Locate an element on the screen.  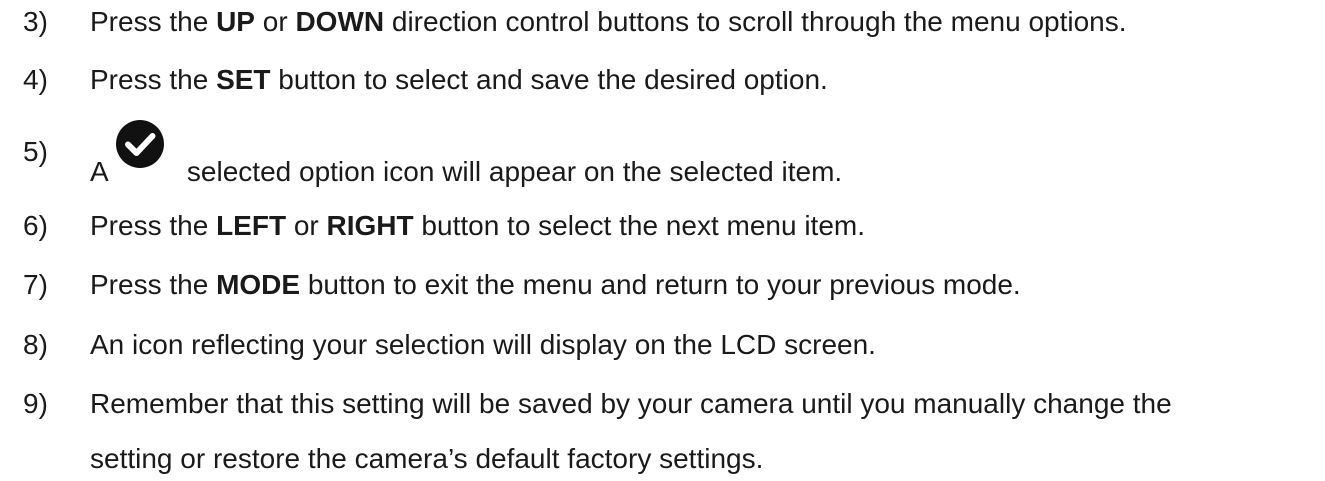
step-text-run: button to select the next menu item. is located at coordinates (639, 225).